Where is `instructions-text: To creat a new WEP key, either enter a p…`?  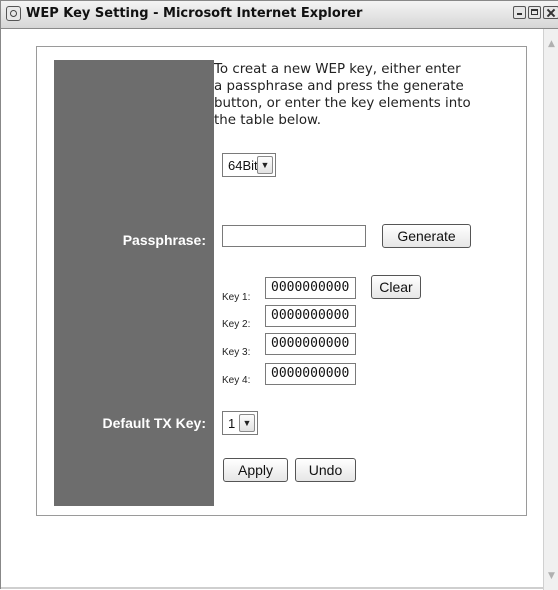 instructions-text: To creat a new WEP key, either enter a p… is located at coordinates (359, 95).